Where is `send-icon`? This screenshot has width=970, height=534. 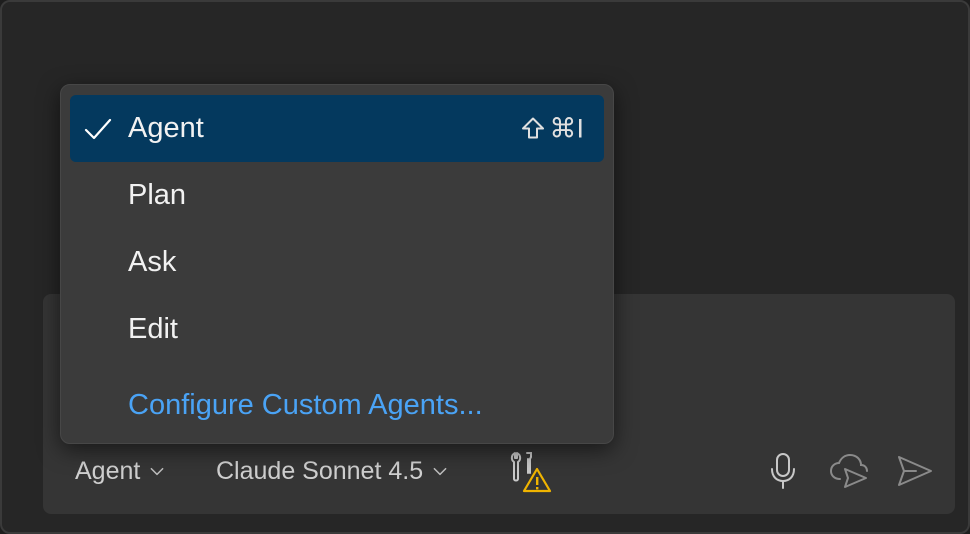 send-icon is located at coordinates (915, 471).